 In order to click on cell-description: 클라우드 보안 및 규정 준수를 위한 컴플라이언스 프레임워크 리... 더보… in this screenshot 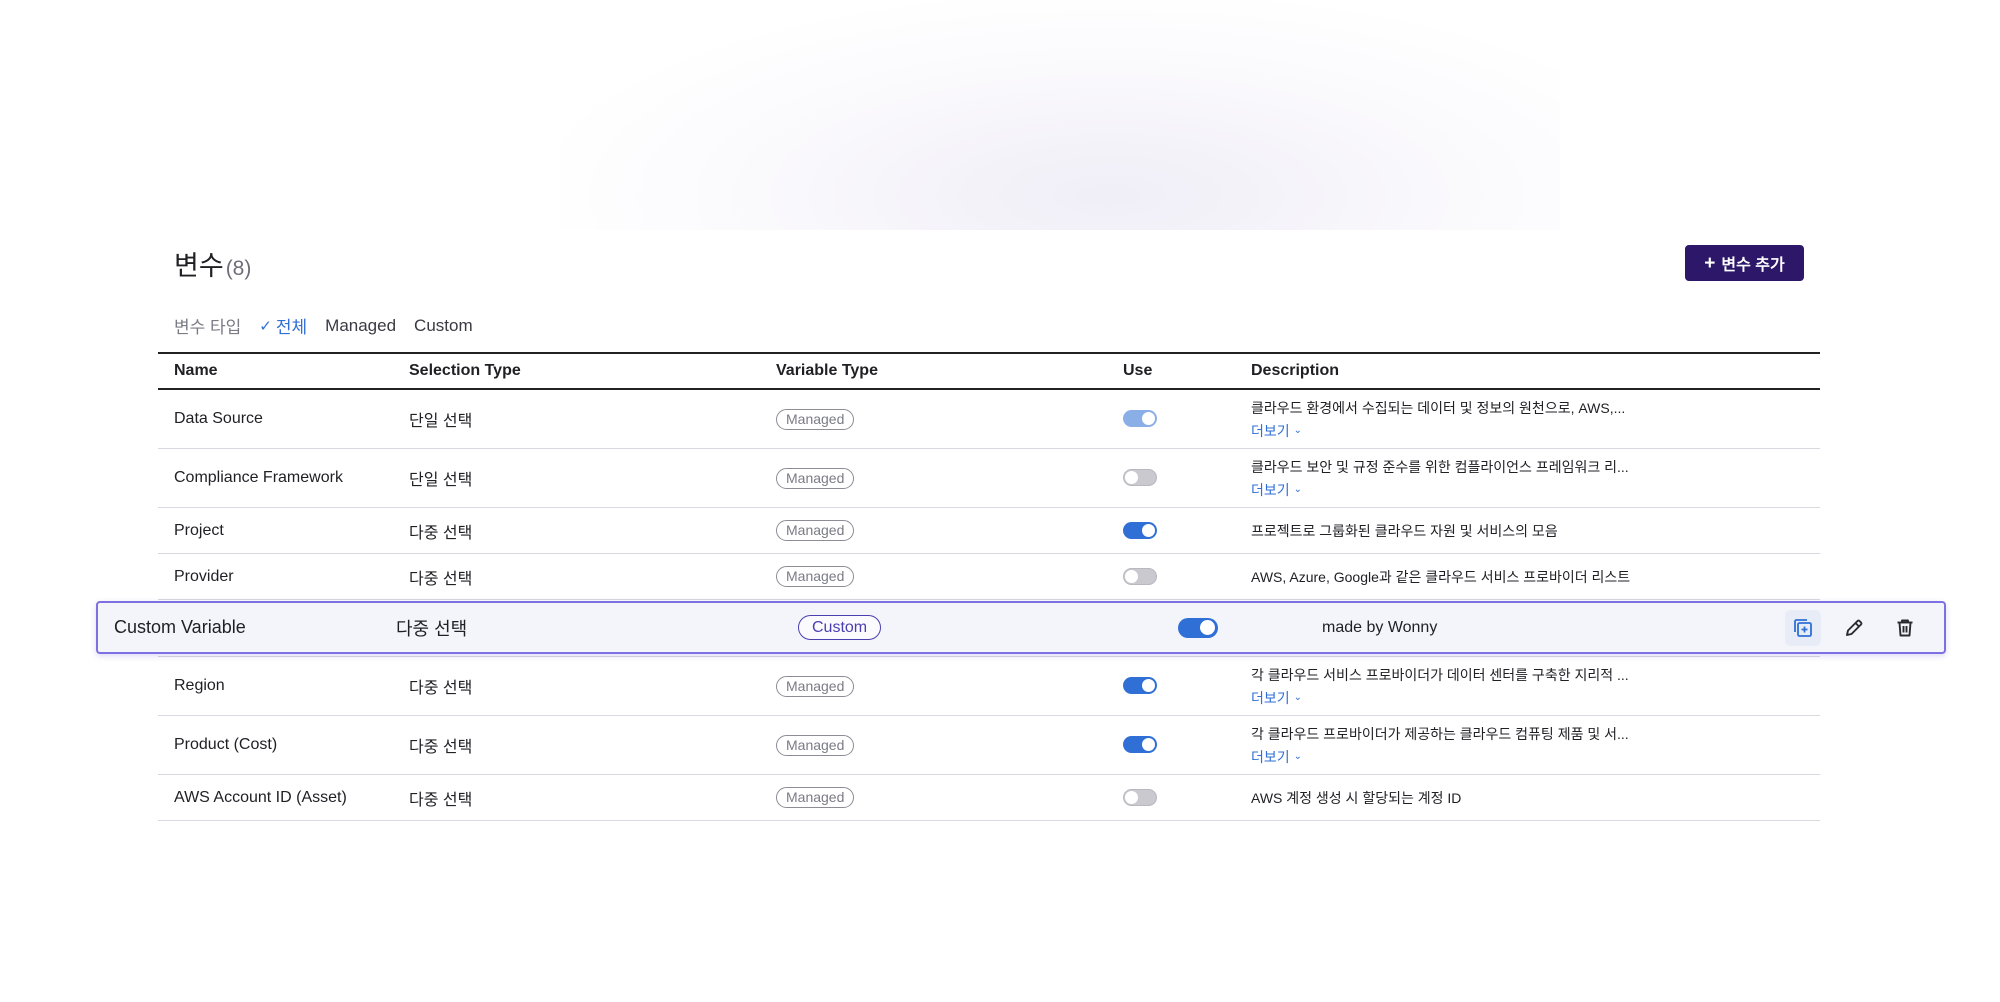, I will do `click(1535, 478)`.